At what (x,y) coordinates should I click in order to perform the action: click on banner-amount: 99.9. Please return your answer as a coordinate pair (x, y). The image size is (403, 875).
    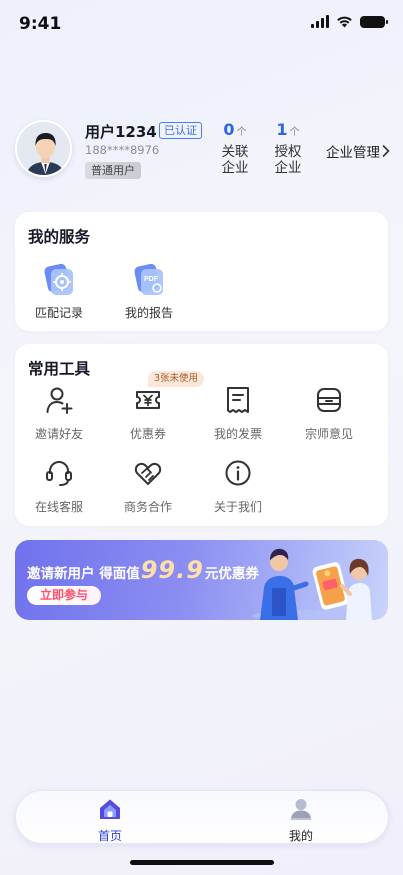
    Looking at the image, I should click on (172, 570).